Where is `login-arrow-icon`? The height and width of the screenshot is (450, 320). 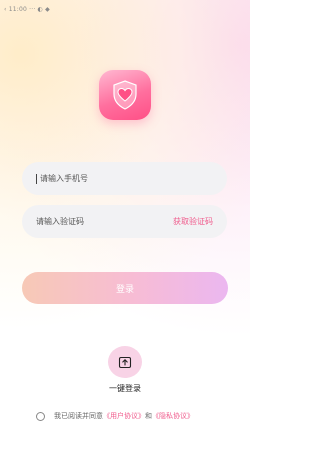
login-arrow-icon is located at coordinates (125, 362).